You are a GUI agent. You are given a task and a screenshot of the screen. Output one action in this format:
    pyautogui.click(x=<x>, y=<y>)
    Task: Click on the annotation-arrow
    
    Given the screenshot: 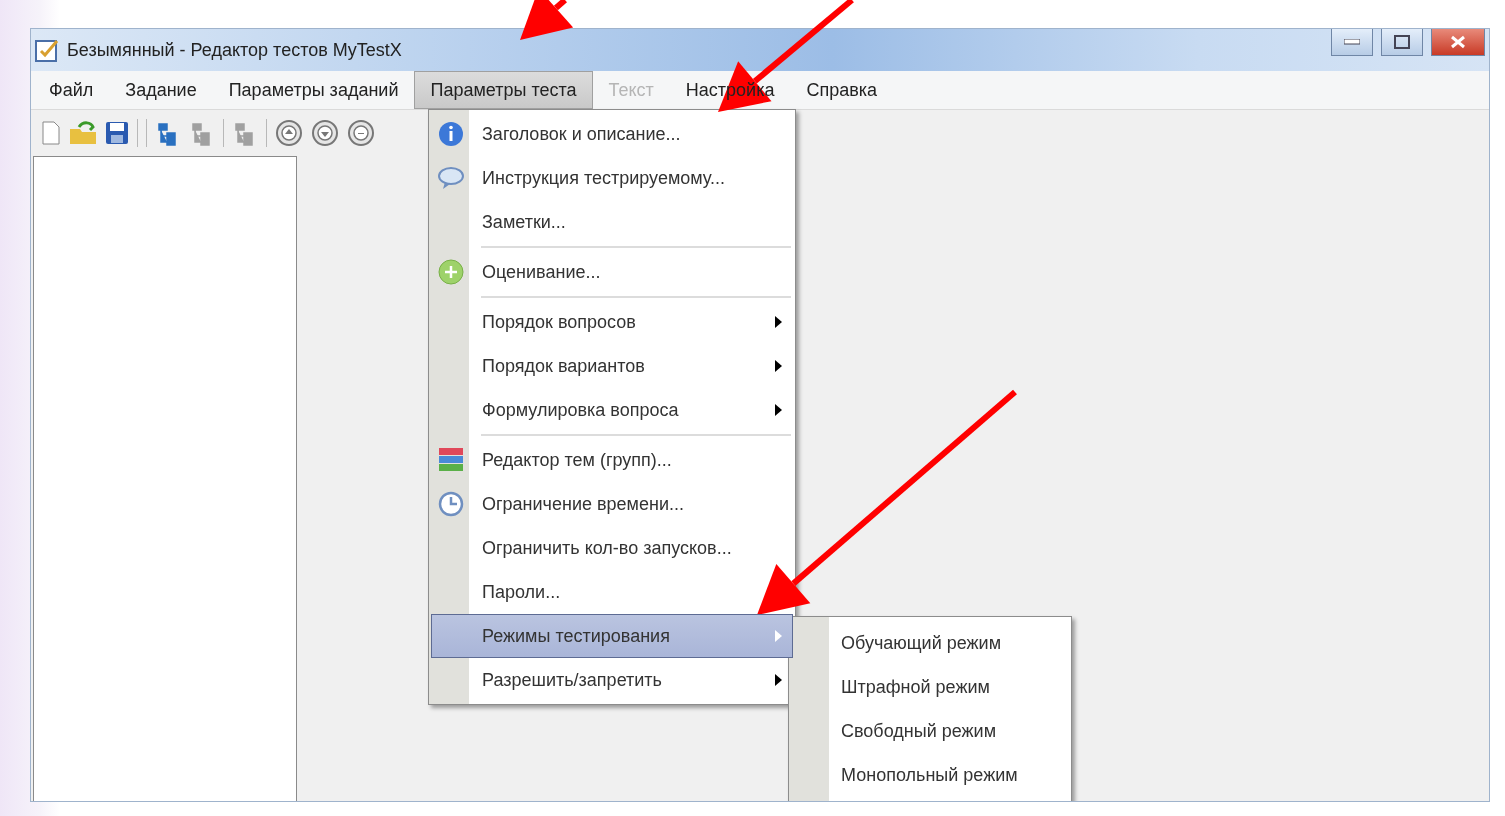 What is the action you would take?
    pyautogui.click(x=547, y=20)
    